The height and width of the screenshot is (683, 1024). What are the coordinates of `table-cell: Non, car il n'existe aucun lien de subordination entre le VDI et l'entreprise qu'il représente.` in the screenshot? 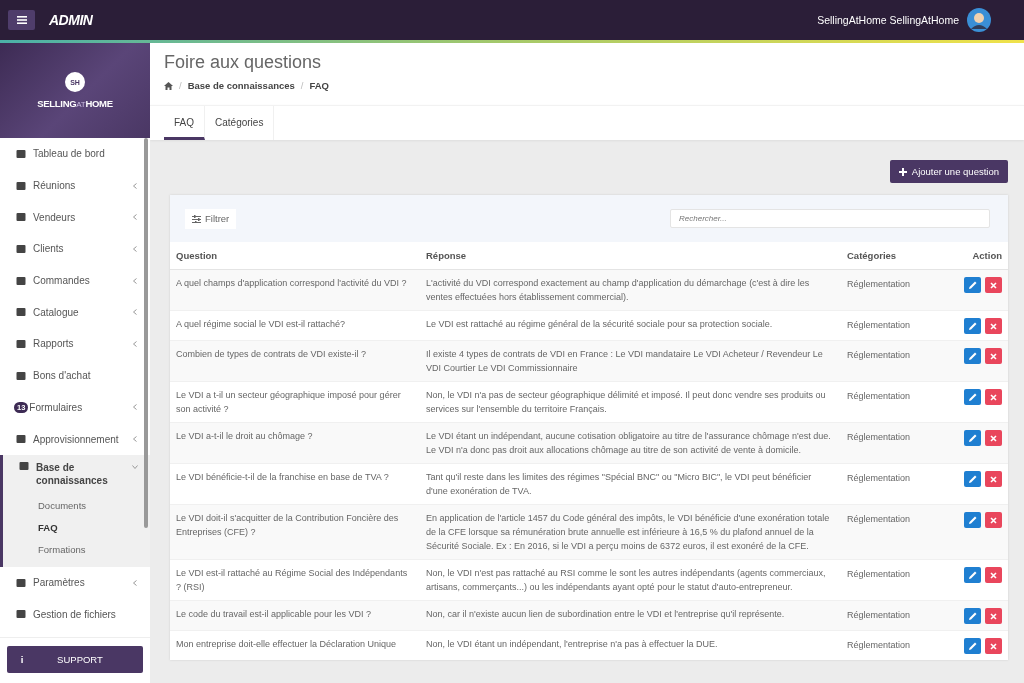 It's located at (630, 615).